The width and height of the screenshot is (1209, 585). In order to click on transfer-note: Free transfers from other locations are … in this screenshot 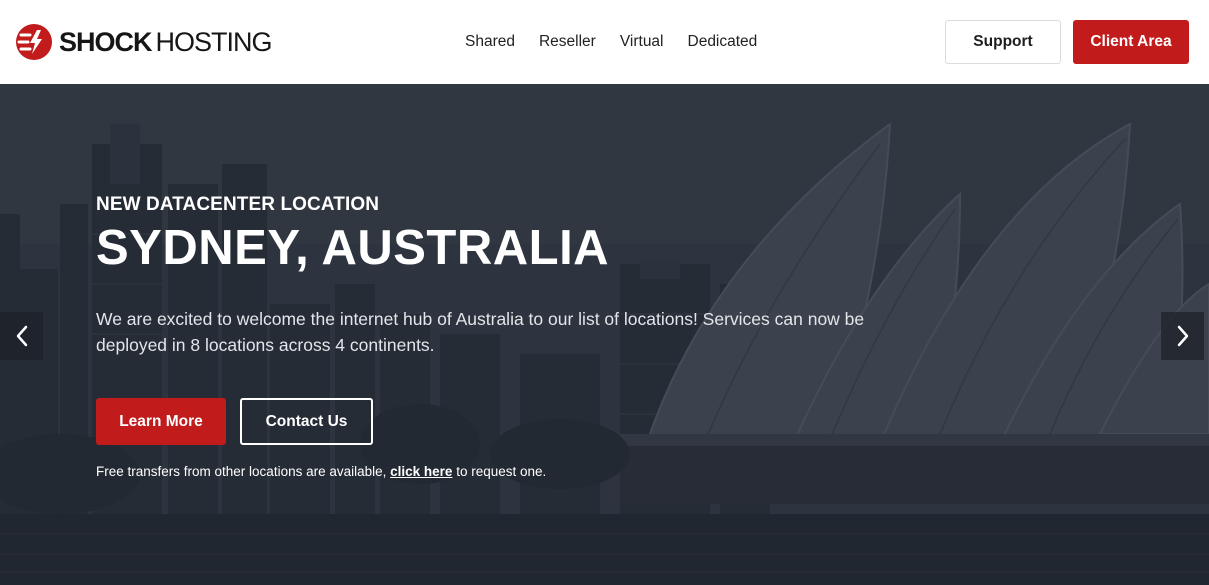, I will do `click(321, 471)`.